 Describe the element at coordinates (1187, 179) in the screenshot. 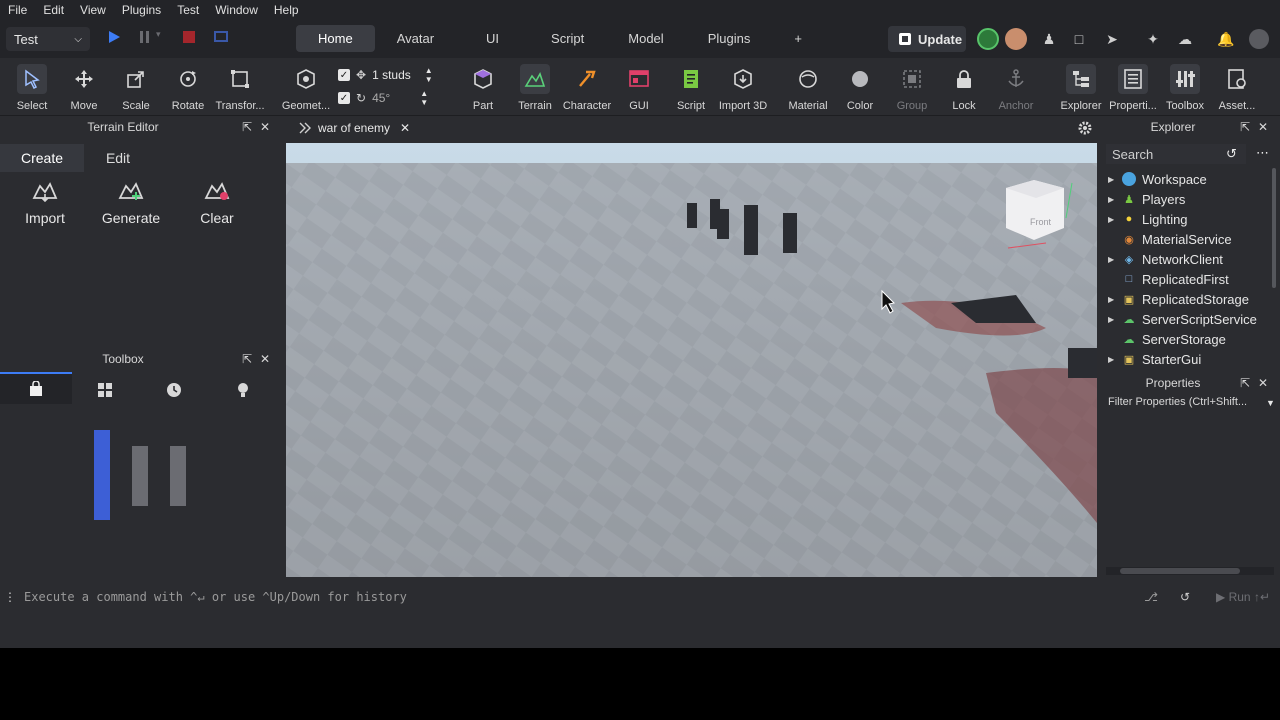

I see `tree-item-workspace: ▶ Workspace` at that location.